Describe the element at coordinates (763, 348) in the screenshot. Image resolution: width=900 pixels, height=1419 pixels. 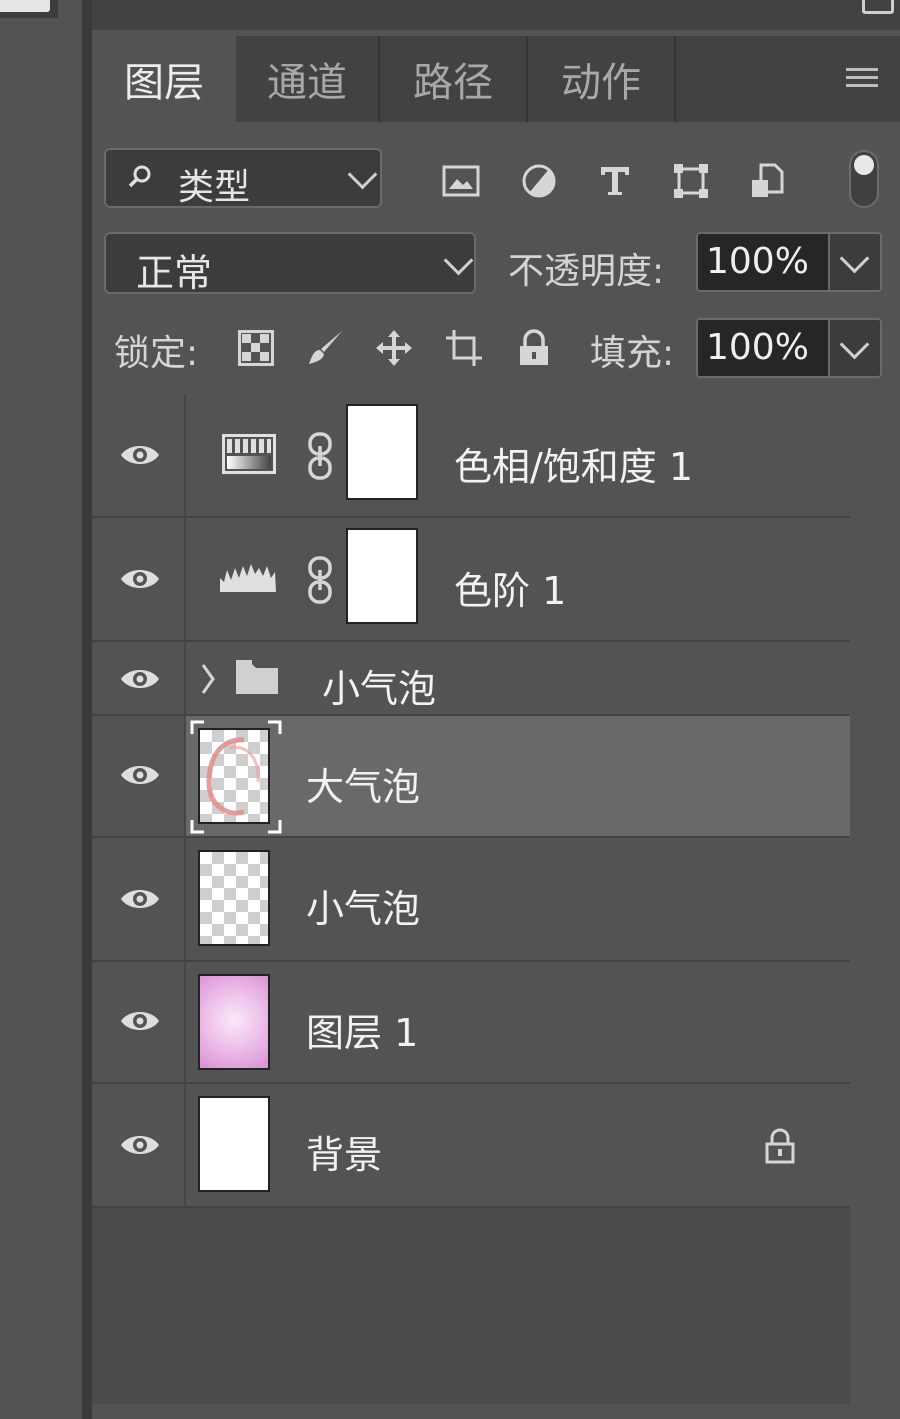
I see `fill-input: 100%` at that location.